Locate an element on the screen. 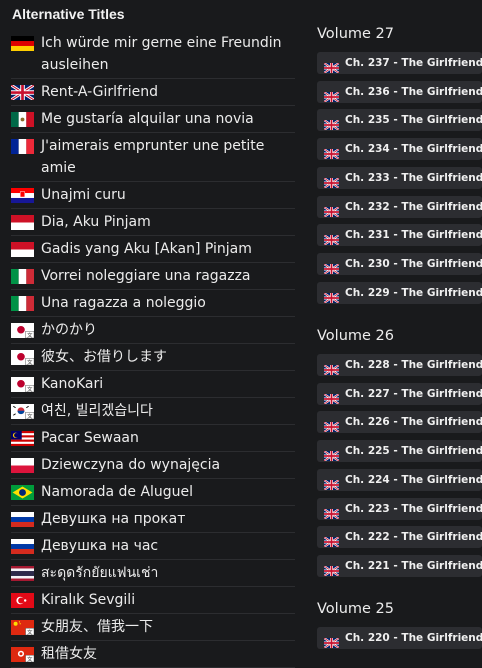  chapter-title: Ch. 230 - The Girlfriend an is located at coordinates (413, 264).